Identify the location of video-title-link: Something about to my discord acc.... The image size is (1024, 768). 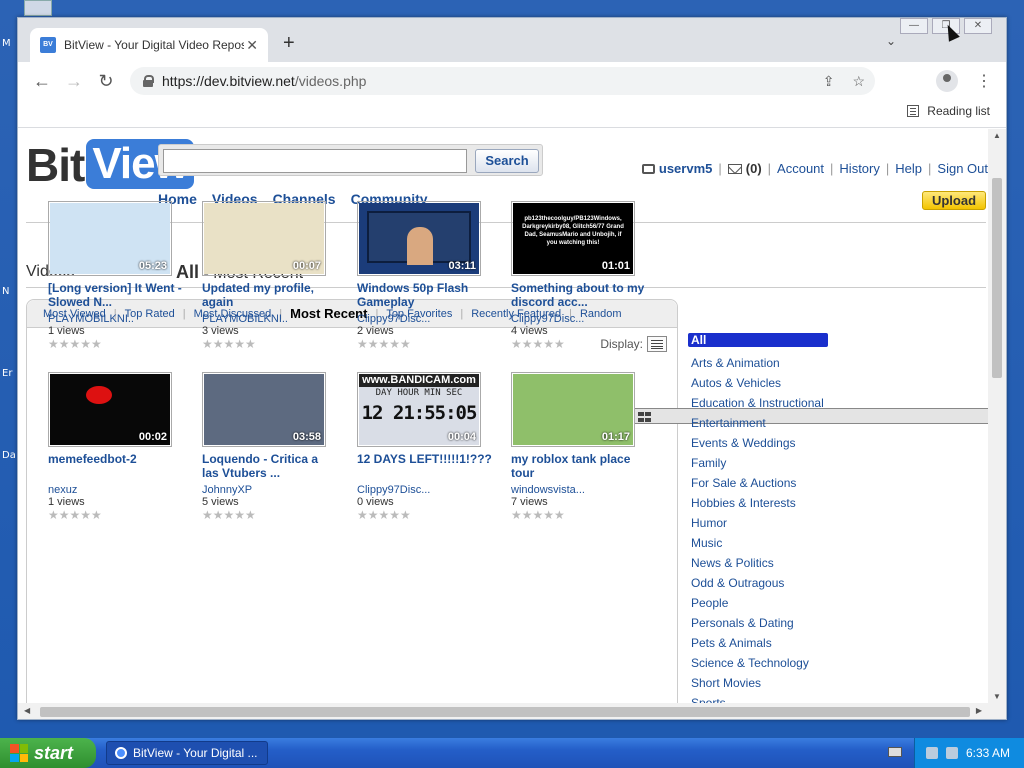
(578, 295).